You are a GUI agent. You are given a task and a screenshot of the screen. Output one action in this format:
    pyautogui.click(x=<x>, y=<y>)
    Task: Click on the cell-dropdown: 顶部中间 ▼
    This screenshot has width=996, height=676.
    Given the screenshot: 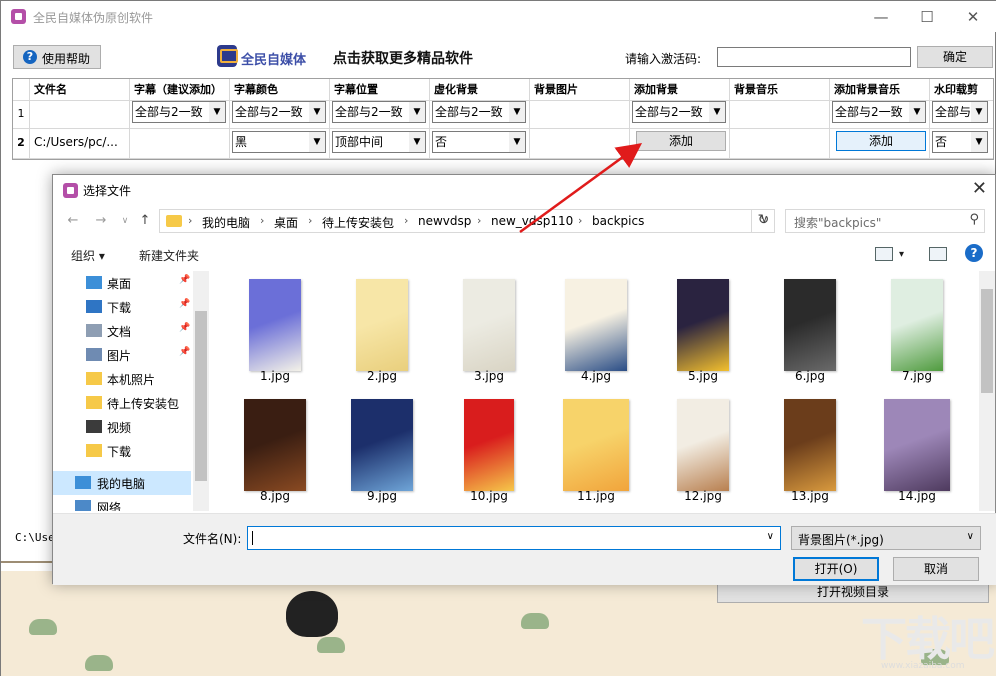 What is the action you would take?
    pyautogui.click(x=379, y=142)
    